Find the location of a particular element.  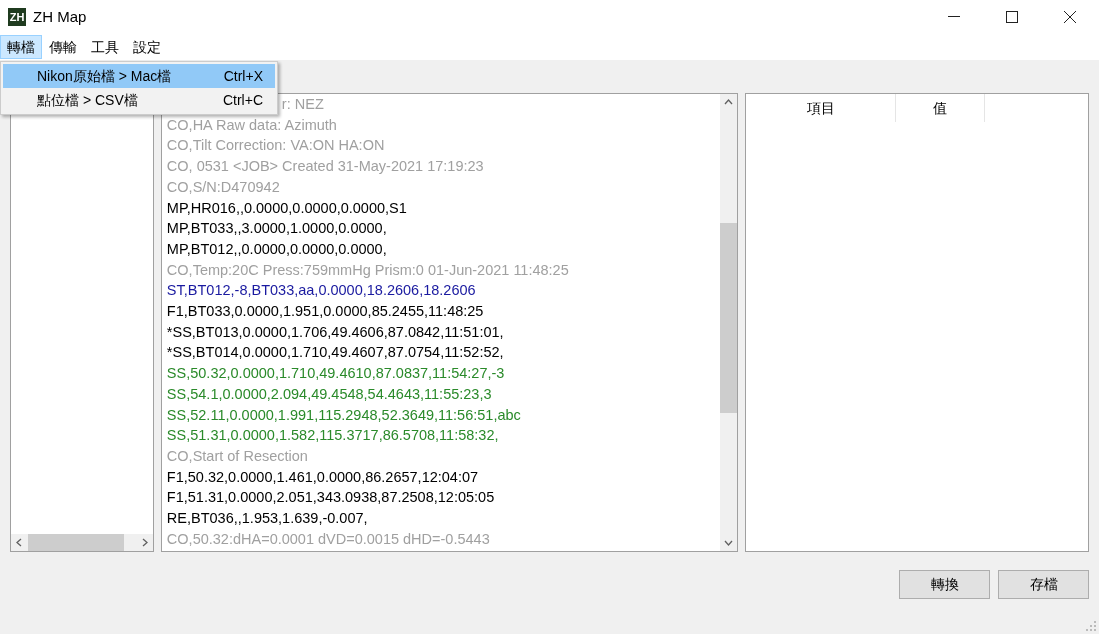

text-line: SS,54.1,0.0000,2.094,49.4548,54.4643,11:55:23,3 is located at coordinates (329, 394).